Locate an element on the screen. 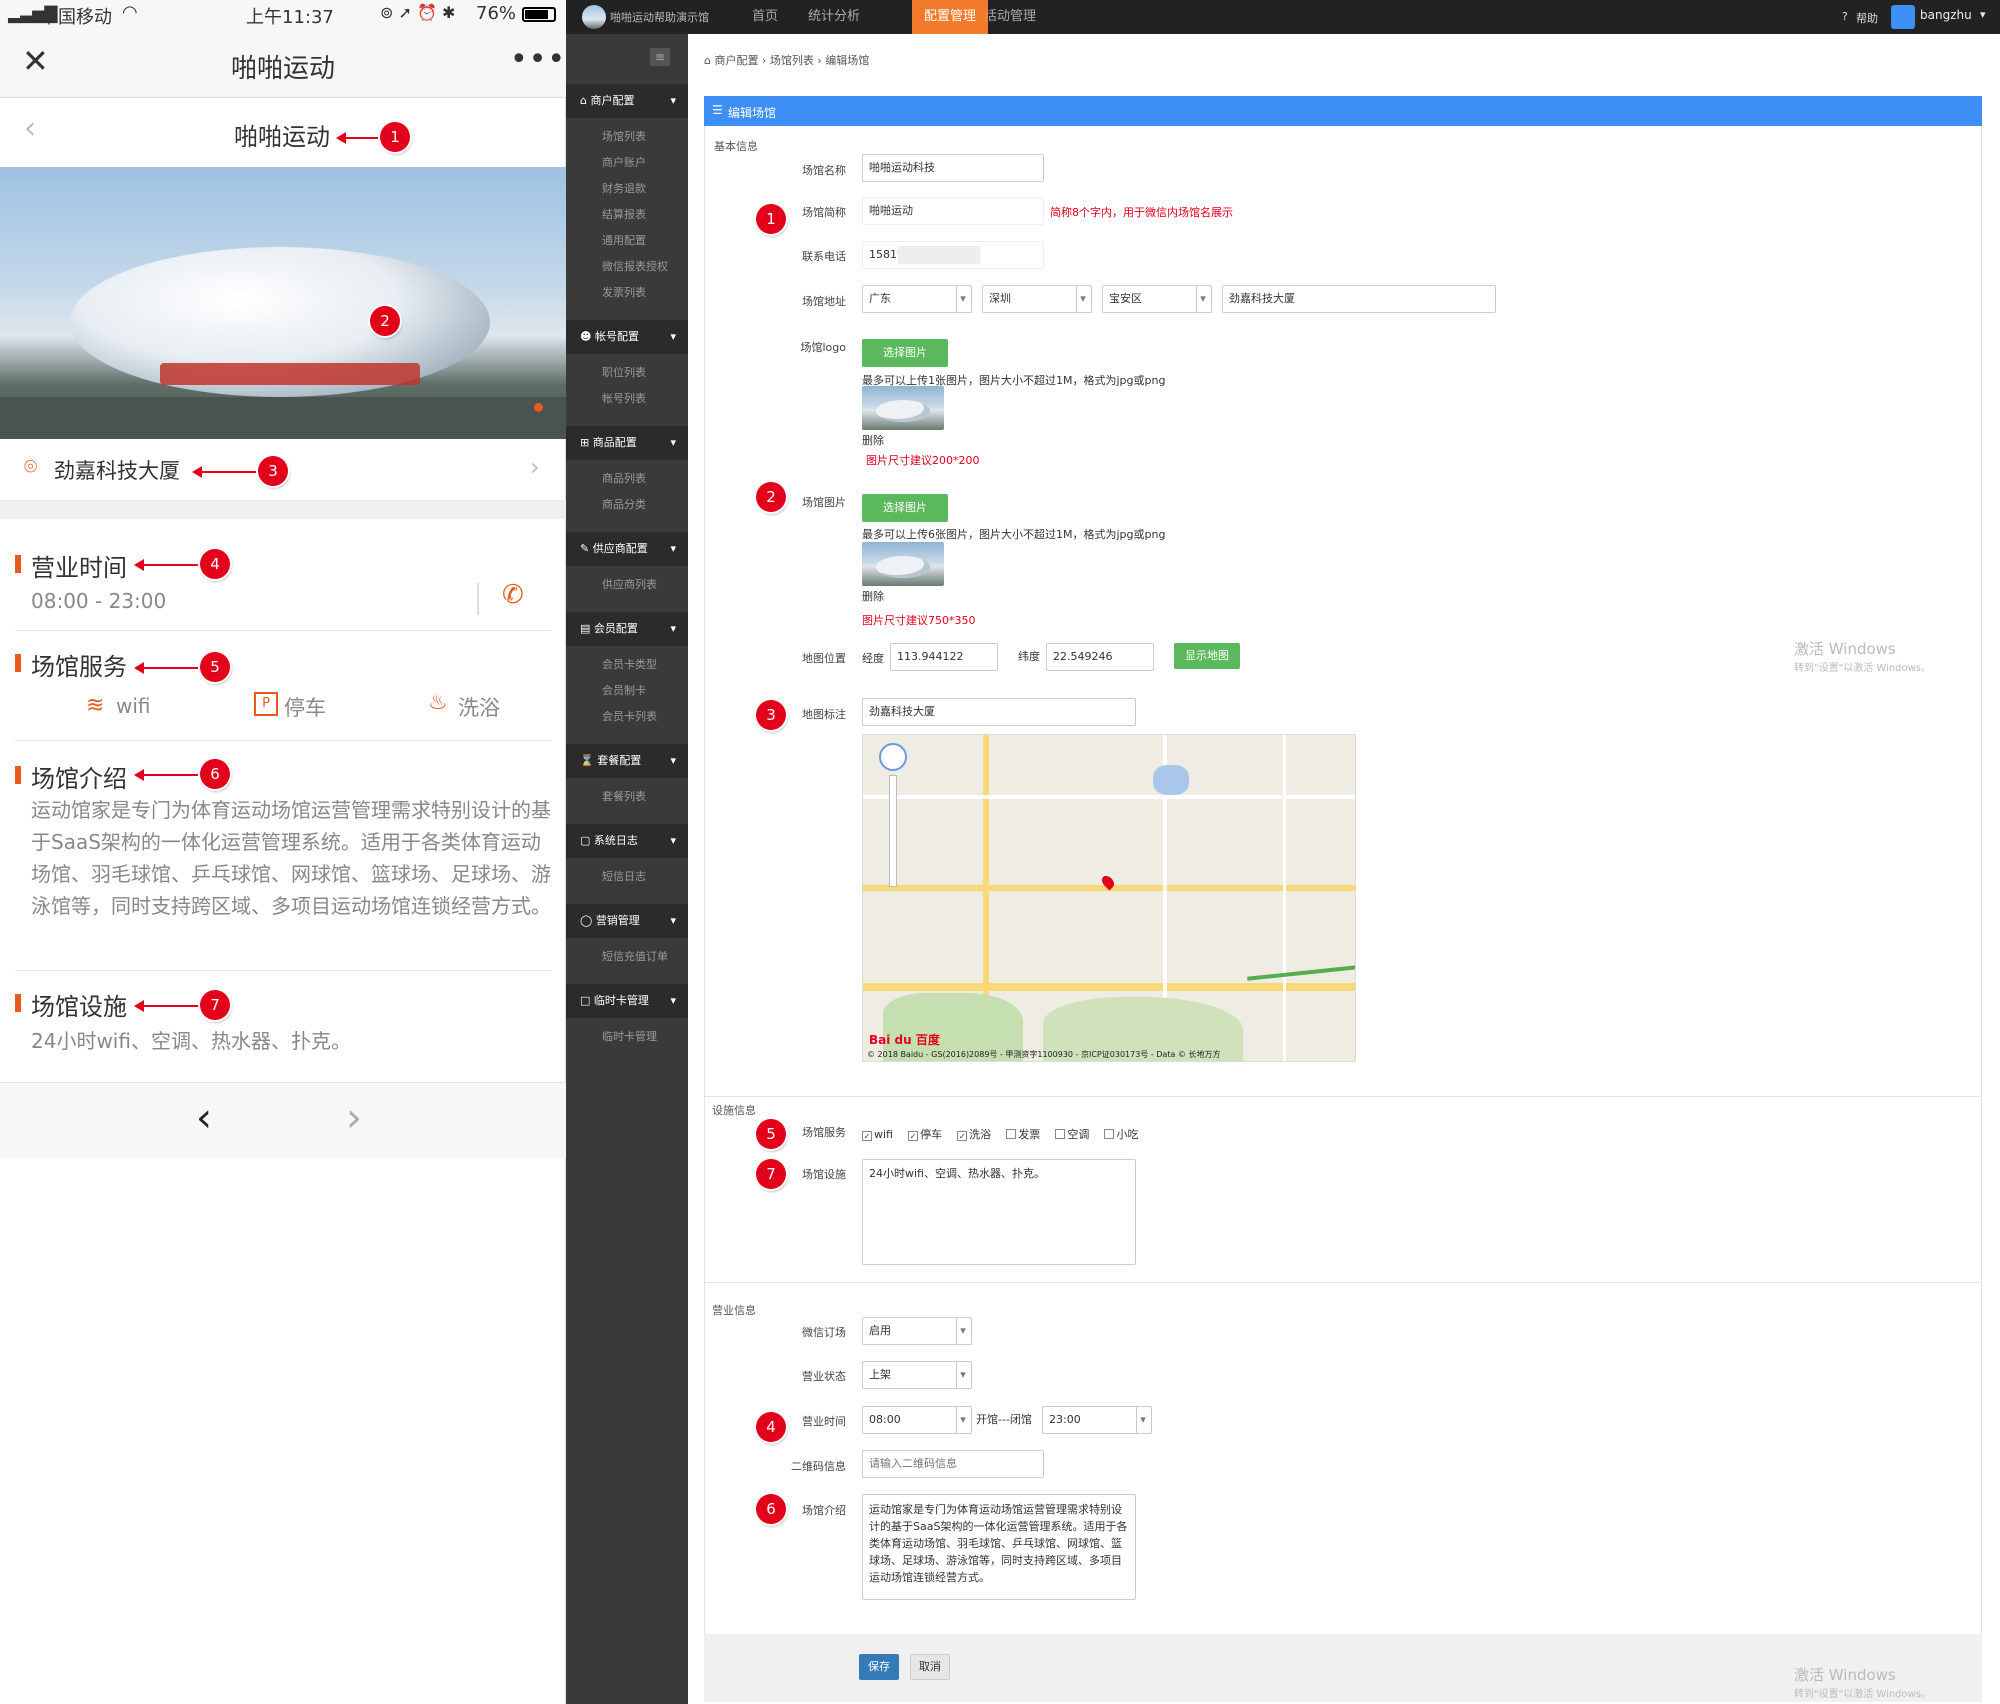 This screenshot has width=2000, height=1704. close-time-select: 23:00 is located at coordinates (1097, 1420).